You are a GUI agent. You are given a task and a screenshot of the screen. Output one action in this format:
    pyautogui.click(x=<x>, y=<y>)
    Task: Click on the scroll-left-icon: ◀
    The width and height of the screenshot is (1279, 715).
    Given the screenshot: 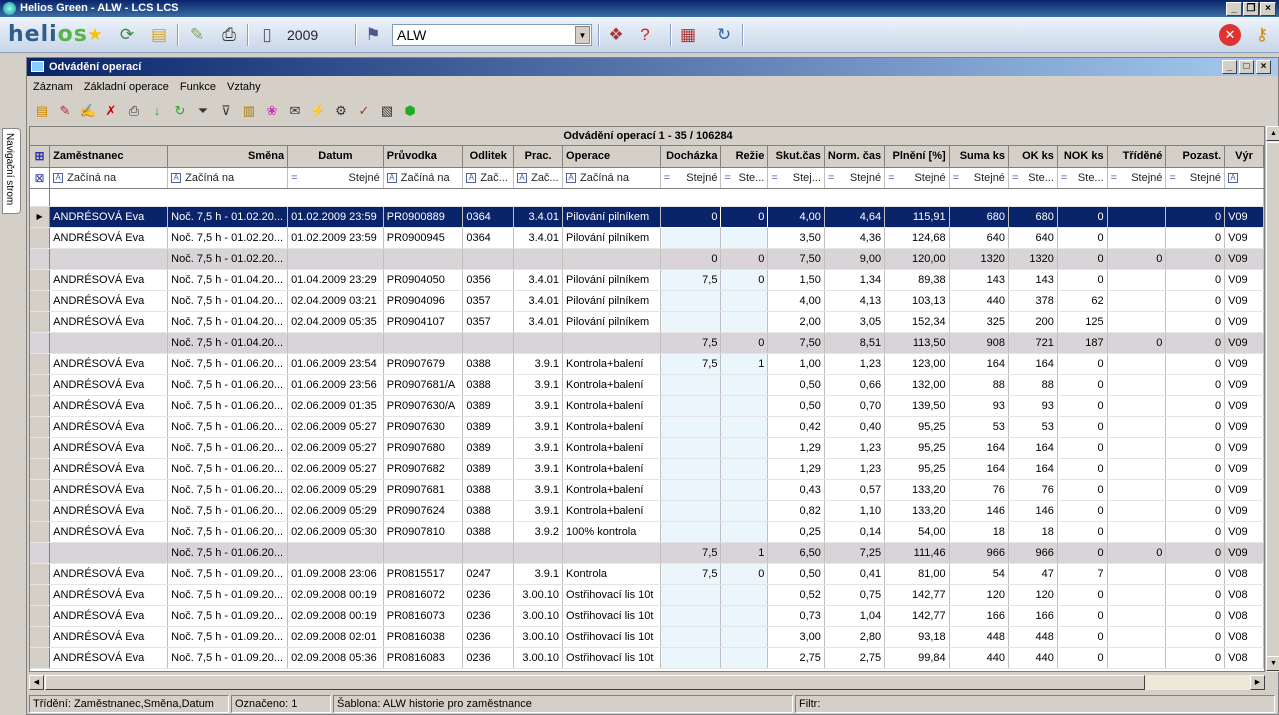 What is the action you would take?
    pyautogui.click(x=36, y=682)
    